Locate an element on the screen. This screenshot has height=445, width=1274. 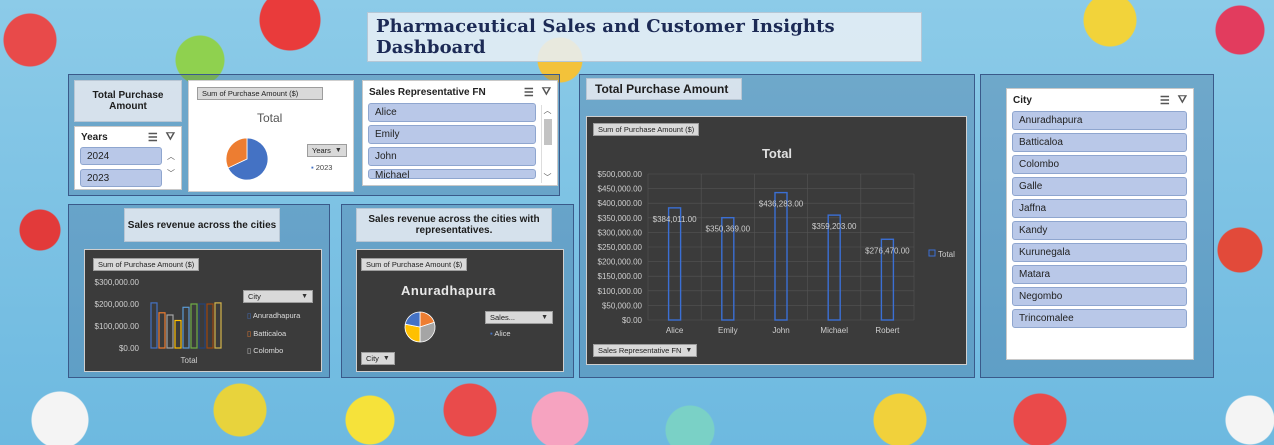
data-label: $436,283.00 is located at coordinates (781, 204).